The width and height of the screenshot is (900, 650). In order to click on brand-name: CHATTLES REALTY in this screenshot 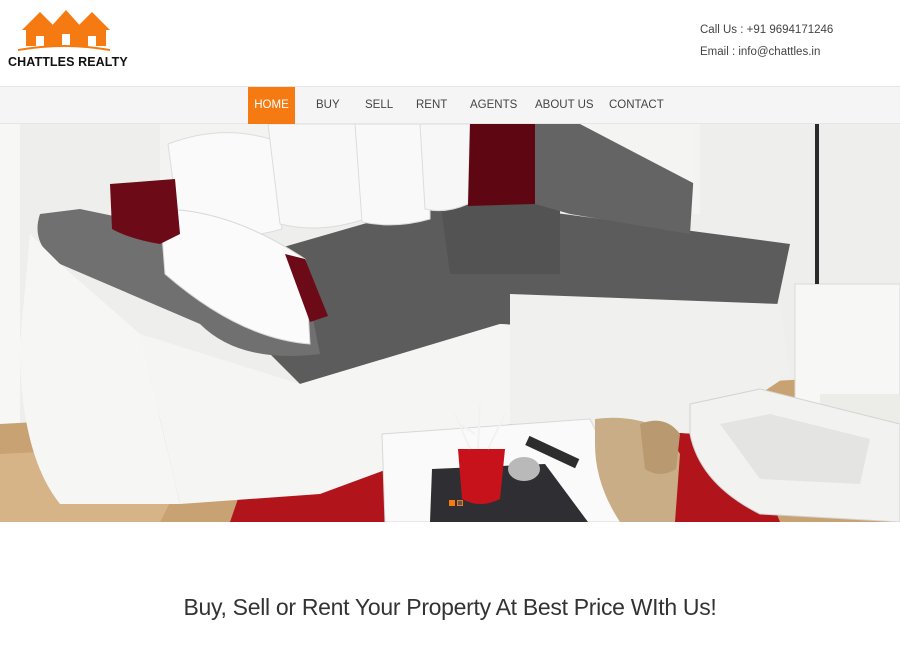, I will do `click(68, 62)`.